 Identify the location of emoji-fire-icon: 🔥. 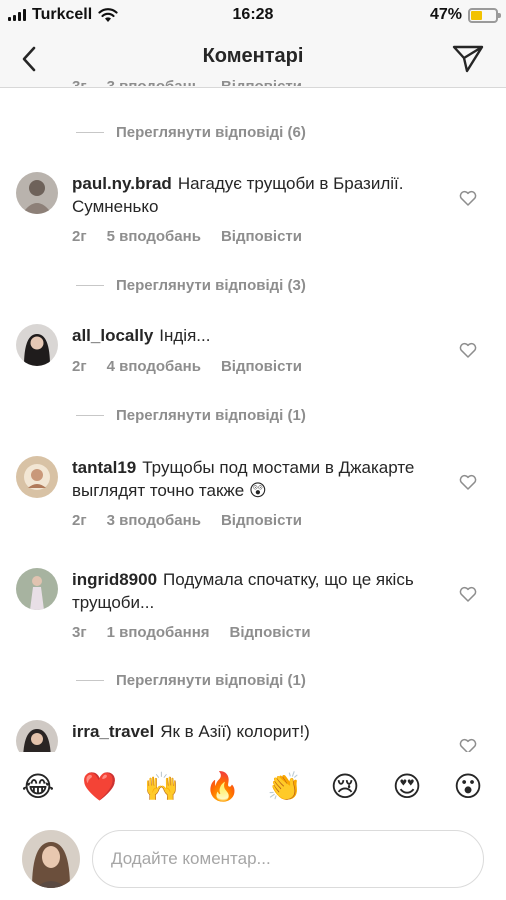
(222, 787).